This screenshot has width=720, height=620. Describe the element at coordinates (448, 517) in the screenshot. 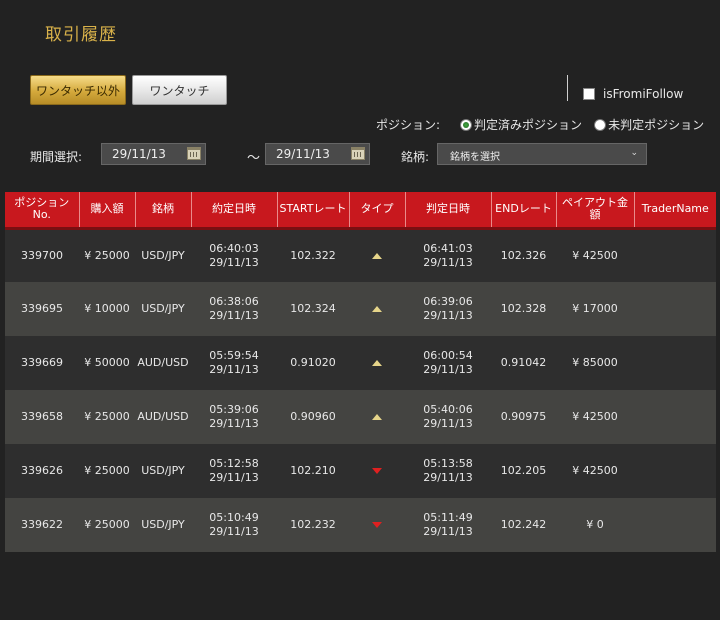

I see `judge-time: 05:11:49` at that location.